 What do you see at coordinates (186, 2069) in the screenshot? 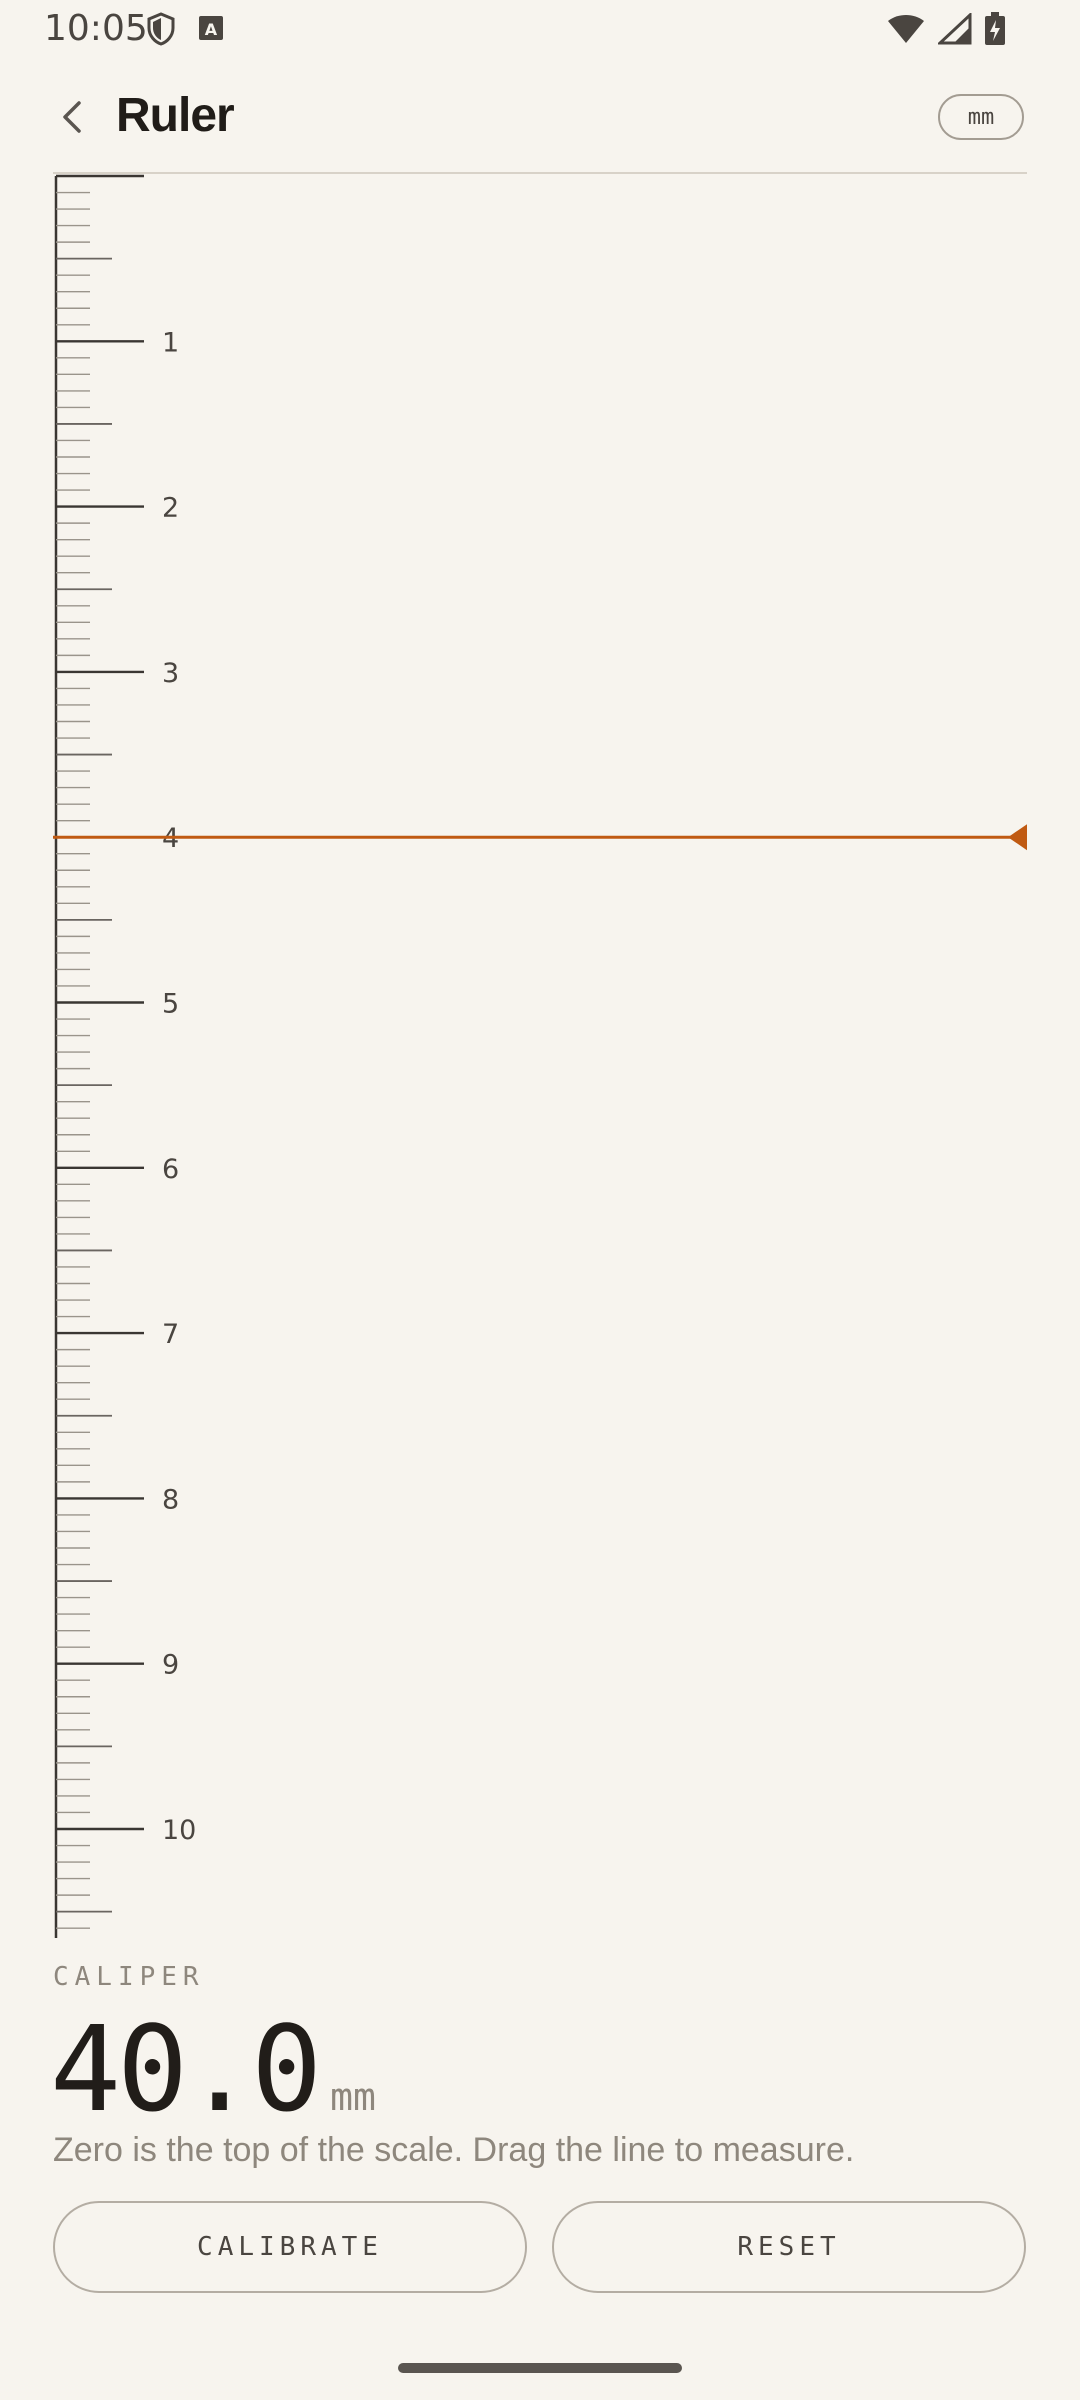
I see `caliper-value: 40.0` at bounding box center [186, 2069].